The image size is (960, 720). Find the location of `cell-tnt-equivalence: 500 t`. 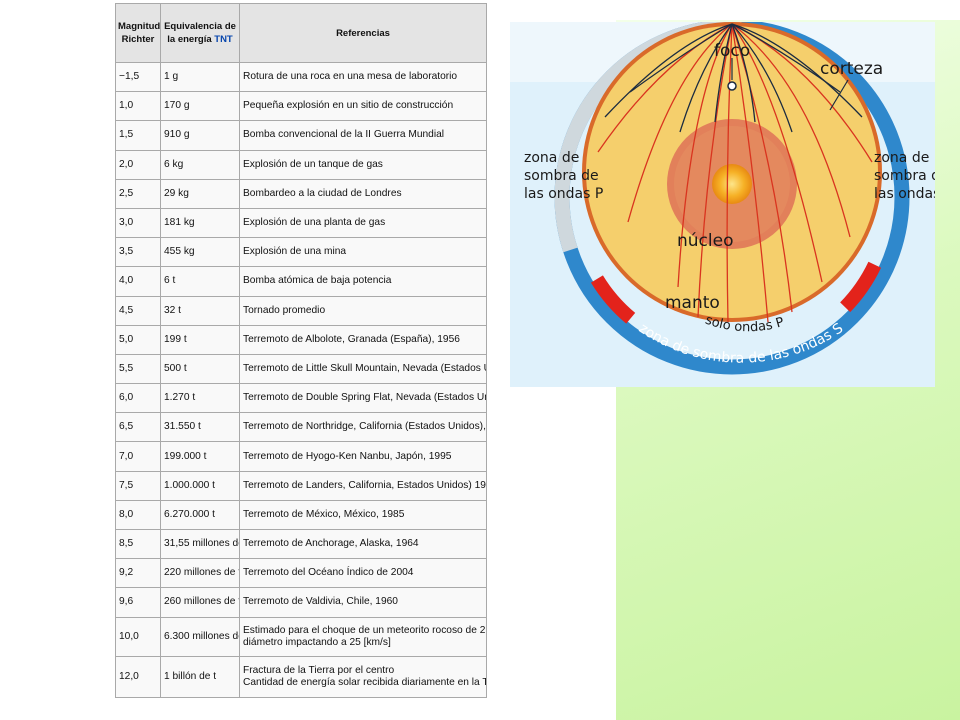

cell-tnt-equivalence: 500 t is located at coordinates (200, 369).